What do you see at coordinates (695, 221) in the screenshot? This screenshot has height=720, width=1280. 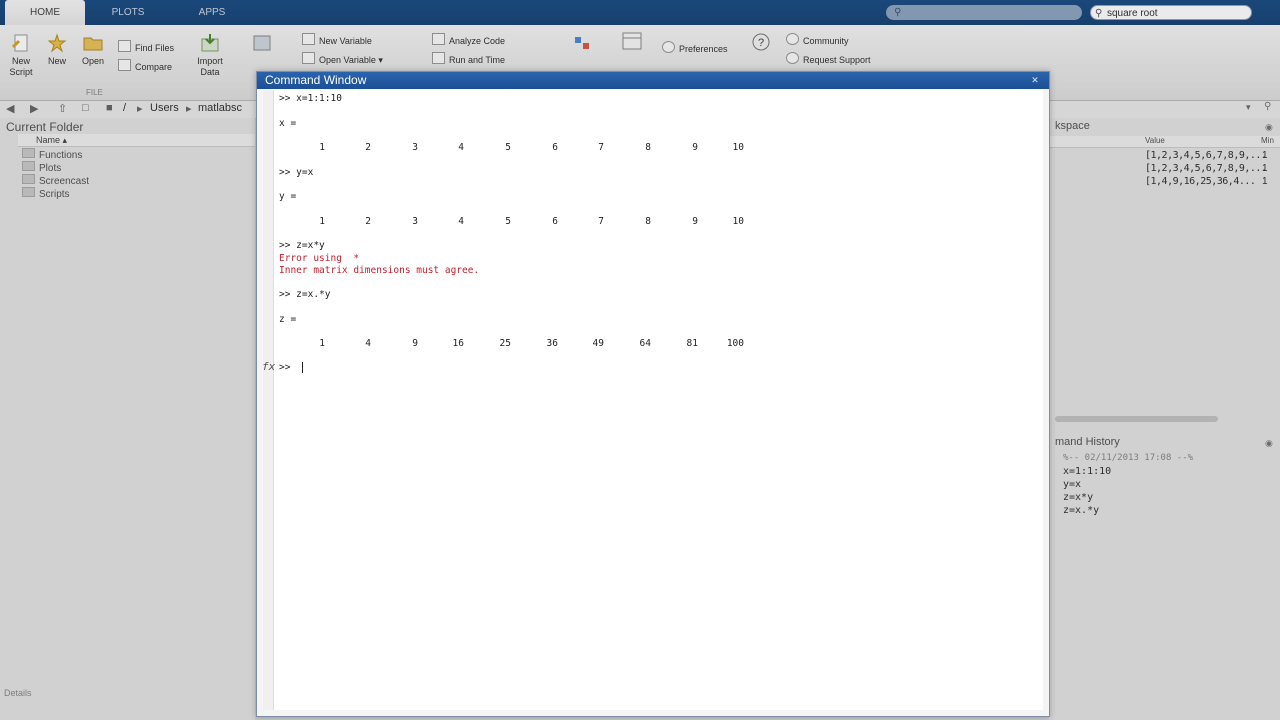 I see `y-value: 9` at bounding box center [695, 221].